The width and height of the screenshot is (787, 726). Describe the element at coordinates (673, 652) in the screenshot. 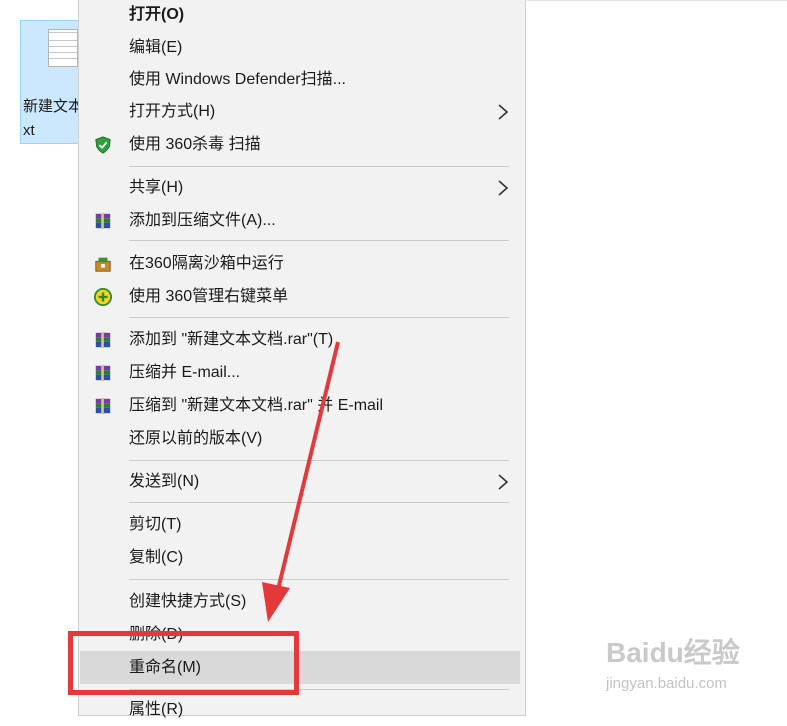

I see `watermark-brand: Baidu经验` at that location.